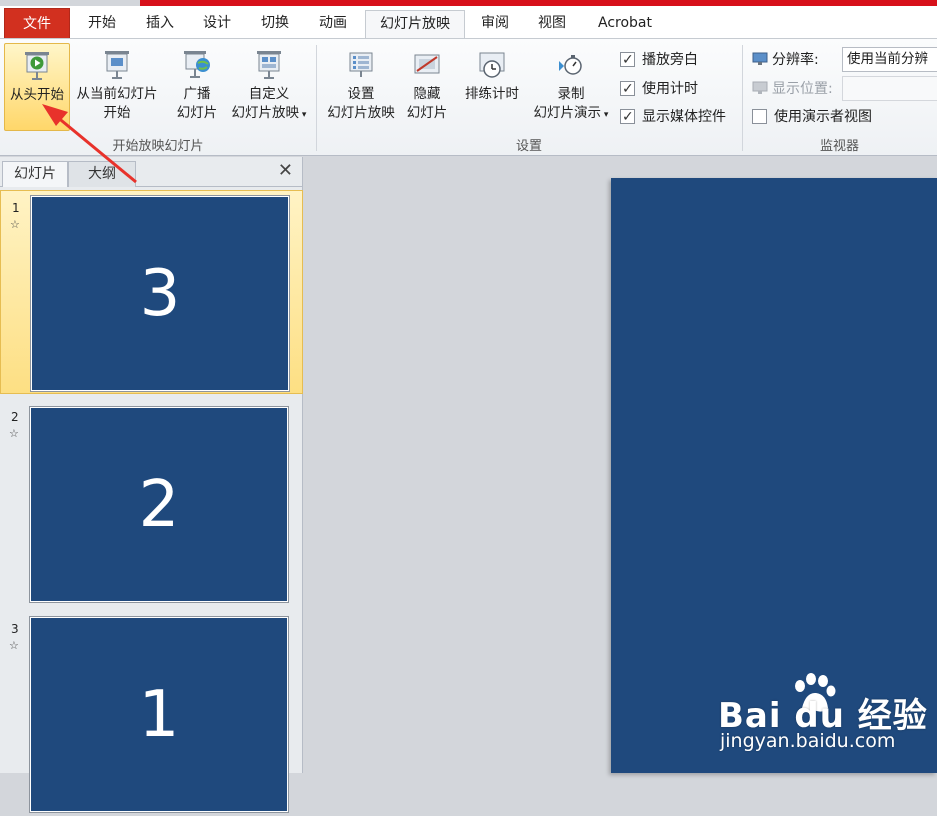 The width and height of the screenshot is (937, 816). Describe the element at coordinates (102, 174) in the screenshot. I see `tab-outline: 大纲` at that location.